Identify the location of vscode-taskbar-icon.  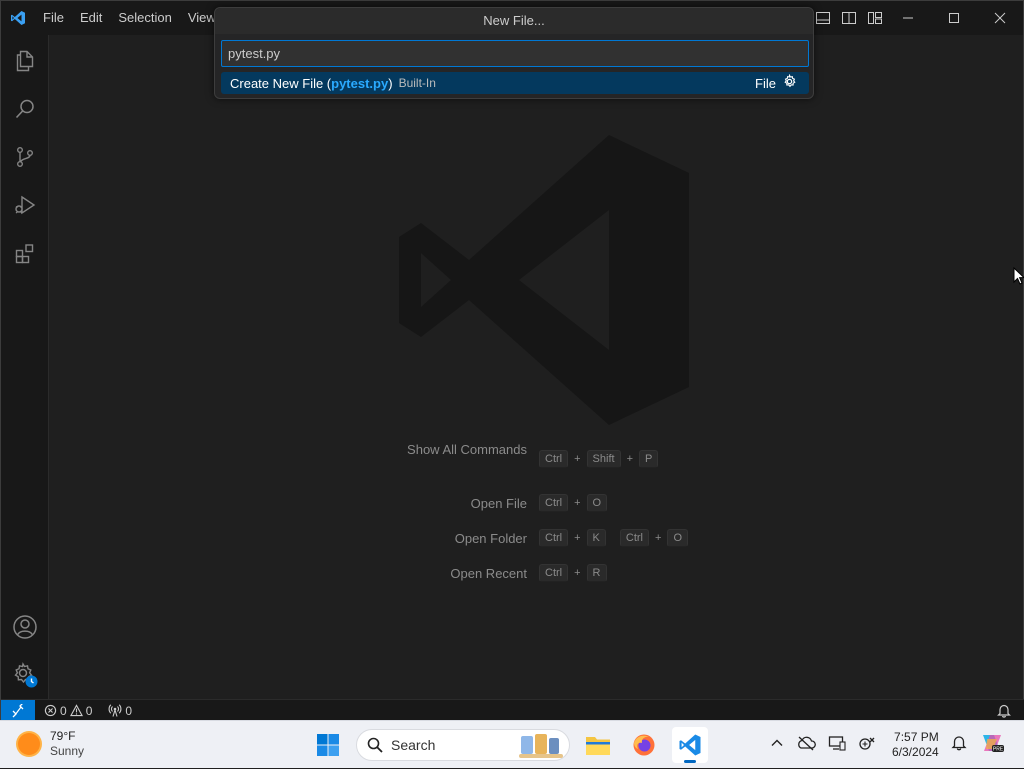
(690, 745).